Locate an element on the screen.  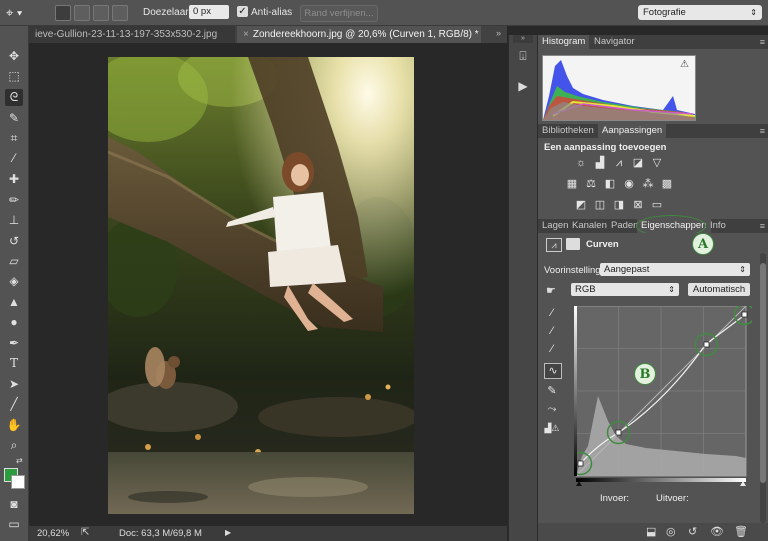
intersect-selection-icon is located at coordinates (120, 13).